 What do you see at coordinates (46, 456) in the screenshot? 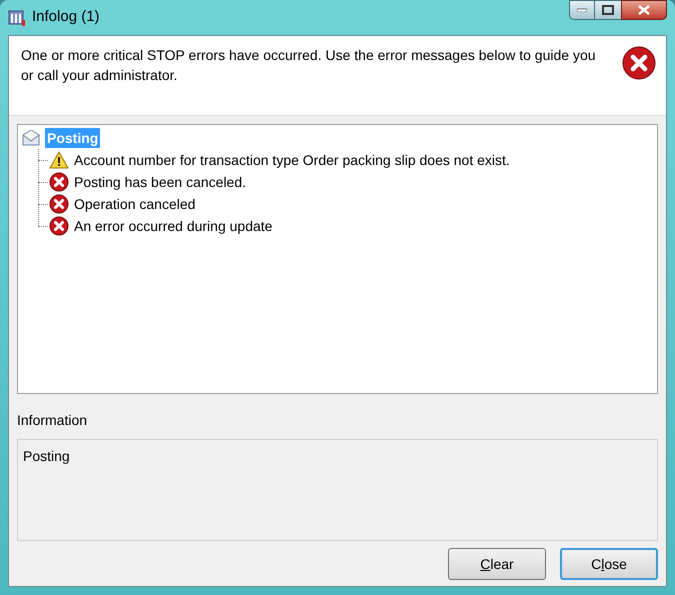
I see `information-text: Posting` at bounding box center [46, 456].